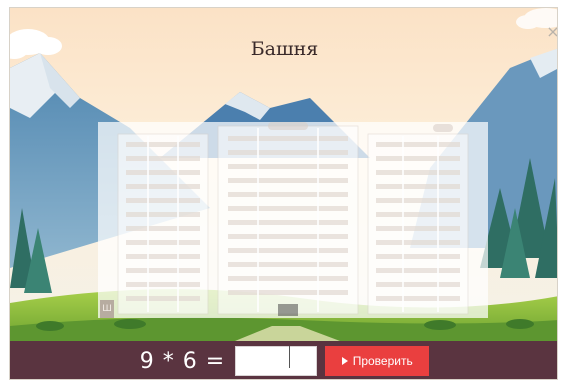 The width and height of the screenshot is (567, 381). I want to click on play-icon, so click(344, 361).